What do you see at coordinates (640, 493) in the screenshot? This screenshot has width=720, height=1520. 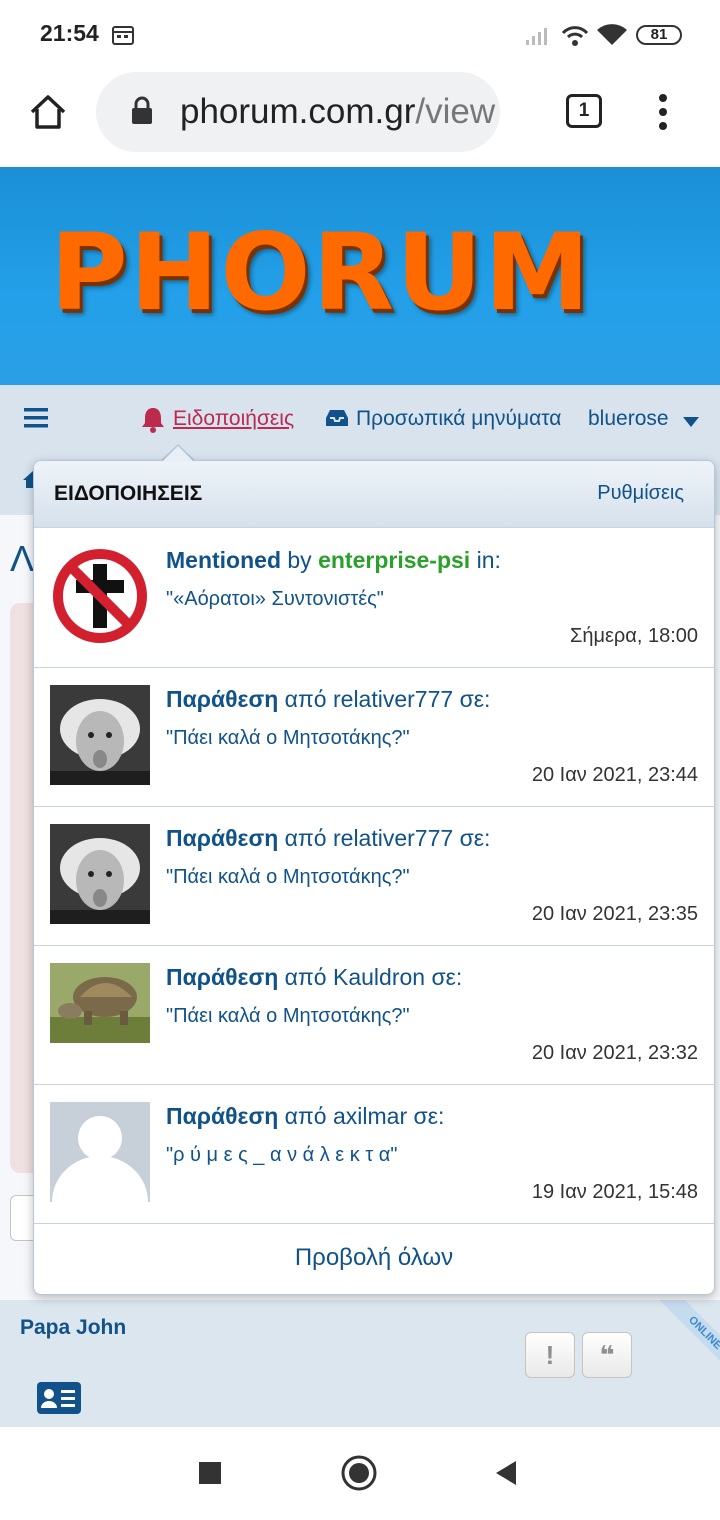 I see `notification-settings-link: Ρυθμίσεις` at bounding box center [640, 493].